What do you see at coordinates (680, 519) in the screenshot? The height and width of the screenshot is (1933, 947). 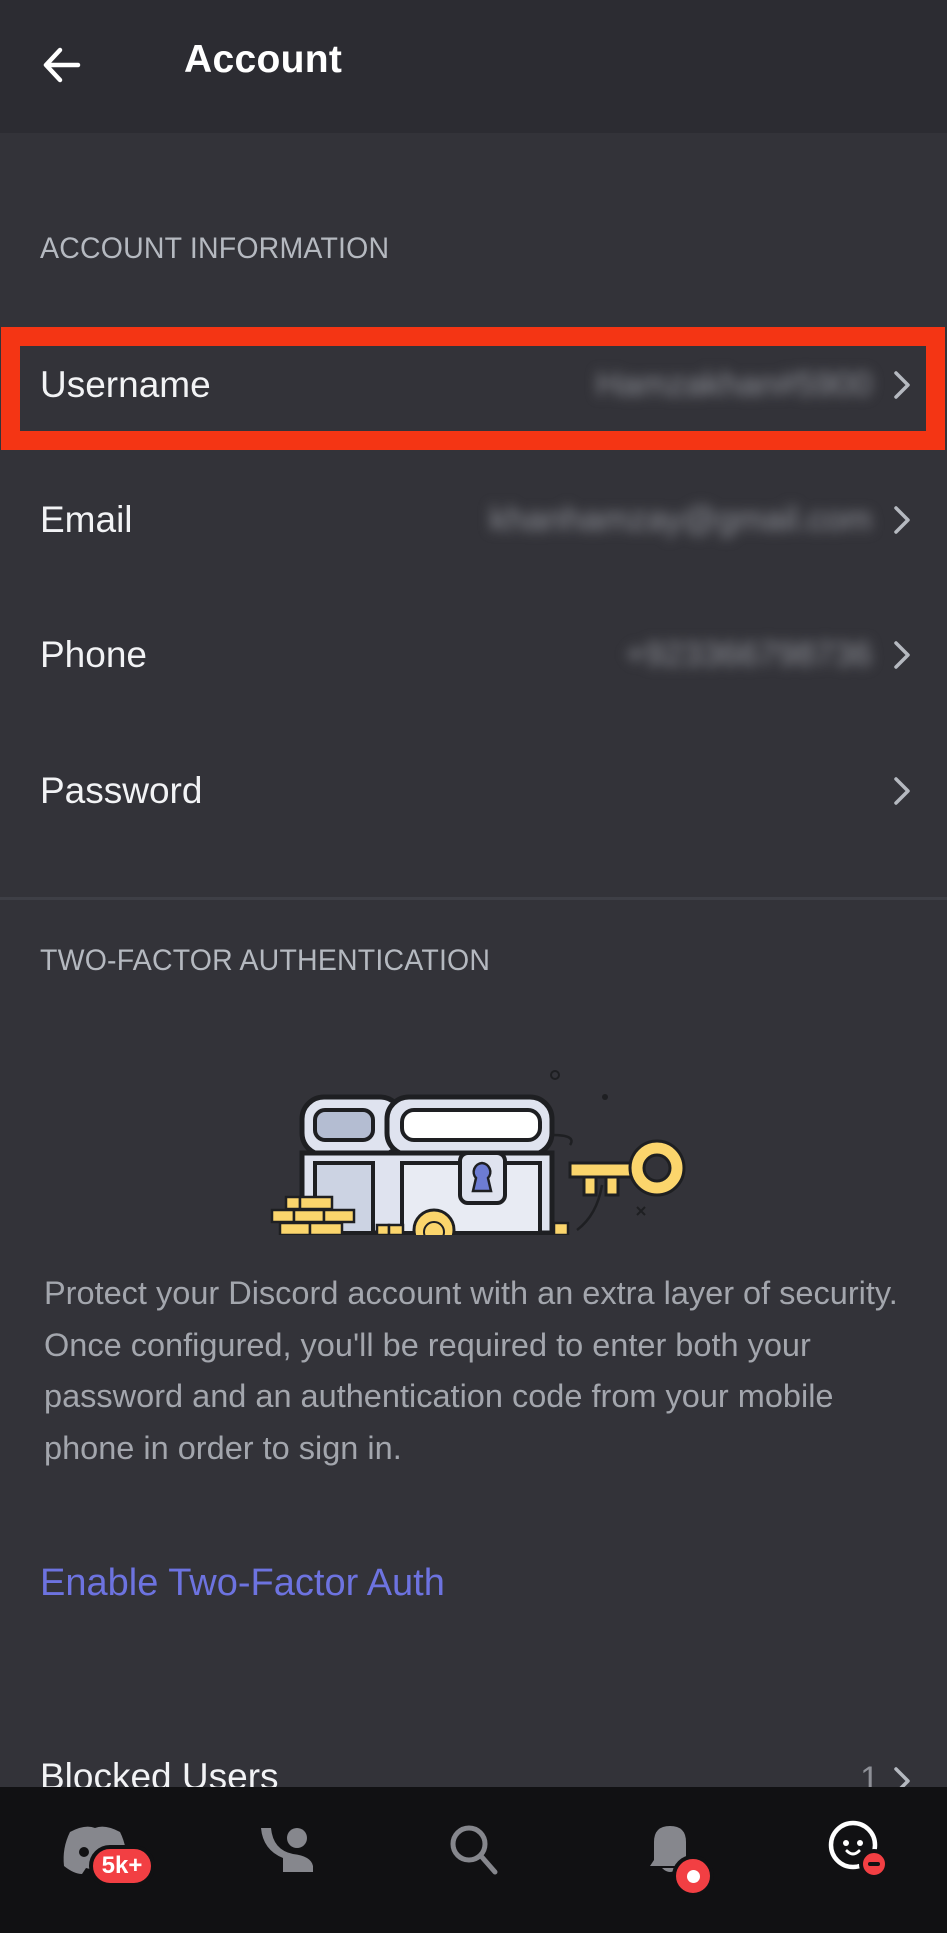 I see `email-value: khanhamzay@gmail.com` at bounding box center [680, 519].